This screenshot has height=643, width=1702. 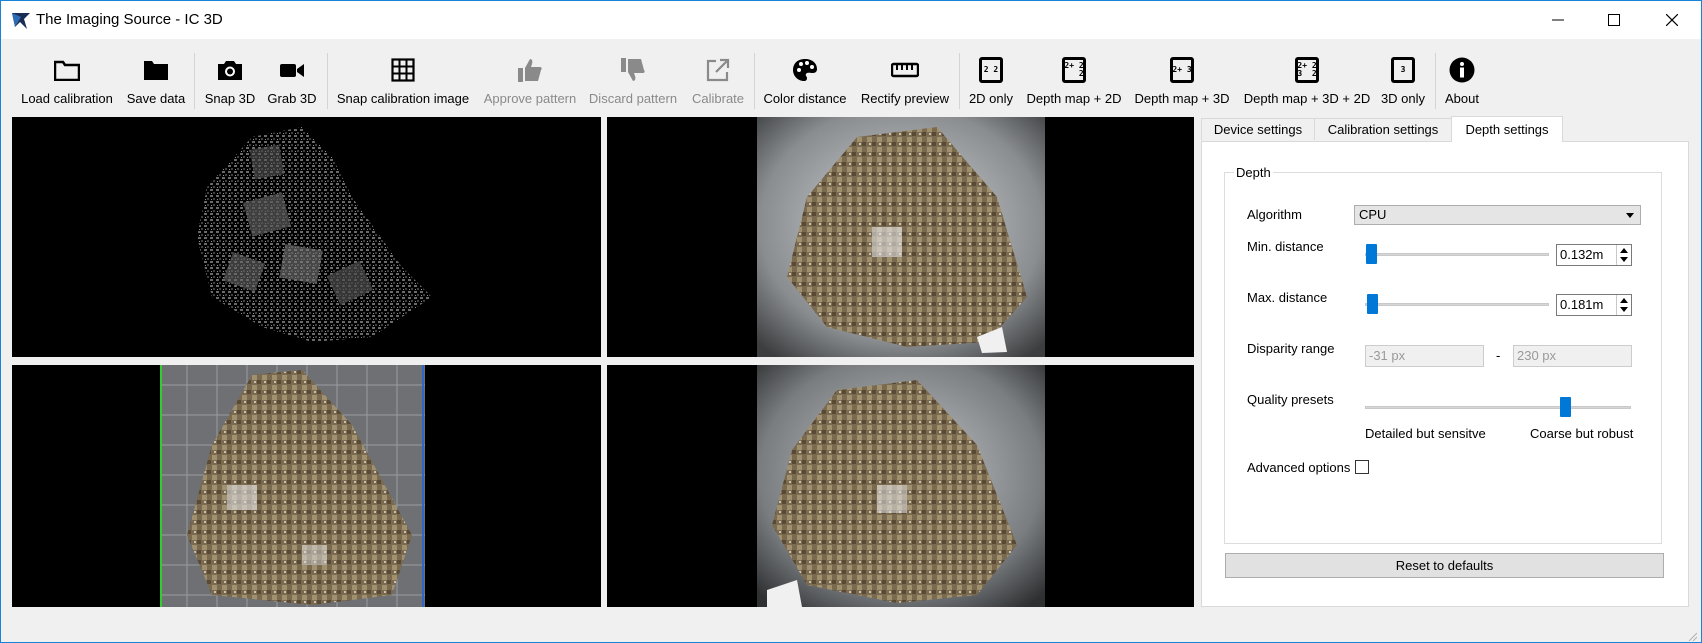 I want to click on save-data-button: Save data, so click(x=156, y=77).